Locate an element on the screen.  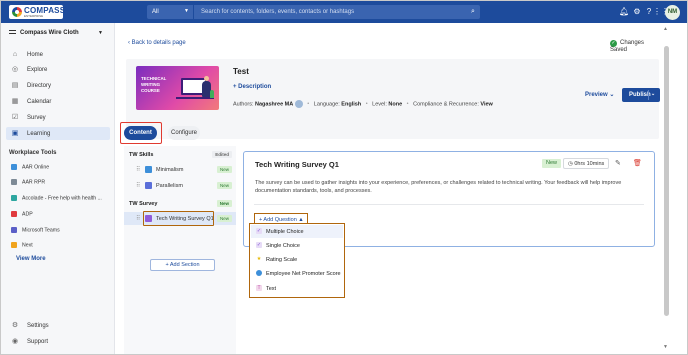
tool-item-label: AAR RPR is located at coordinates (34, 182).